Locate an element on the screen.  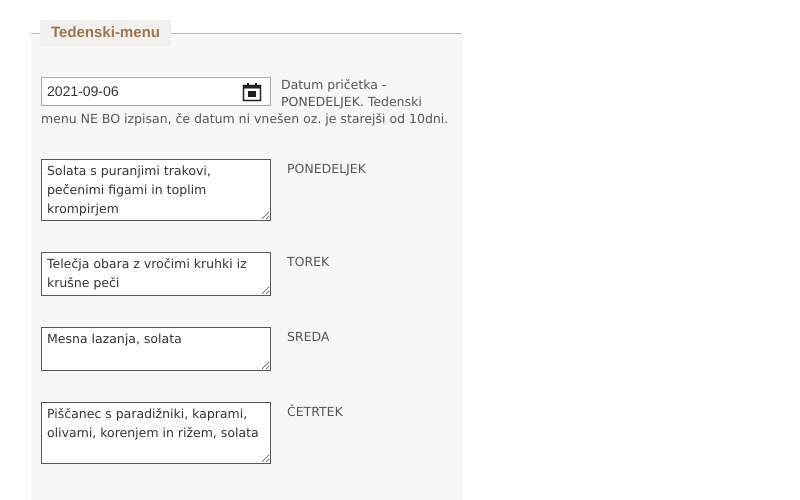
day-label: PONEDELJEK is located at coordinates (326, 168).